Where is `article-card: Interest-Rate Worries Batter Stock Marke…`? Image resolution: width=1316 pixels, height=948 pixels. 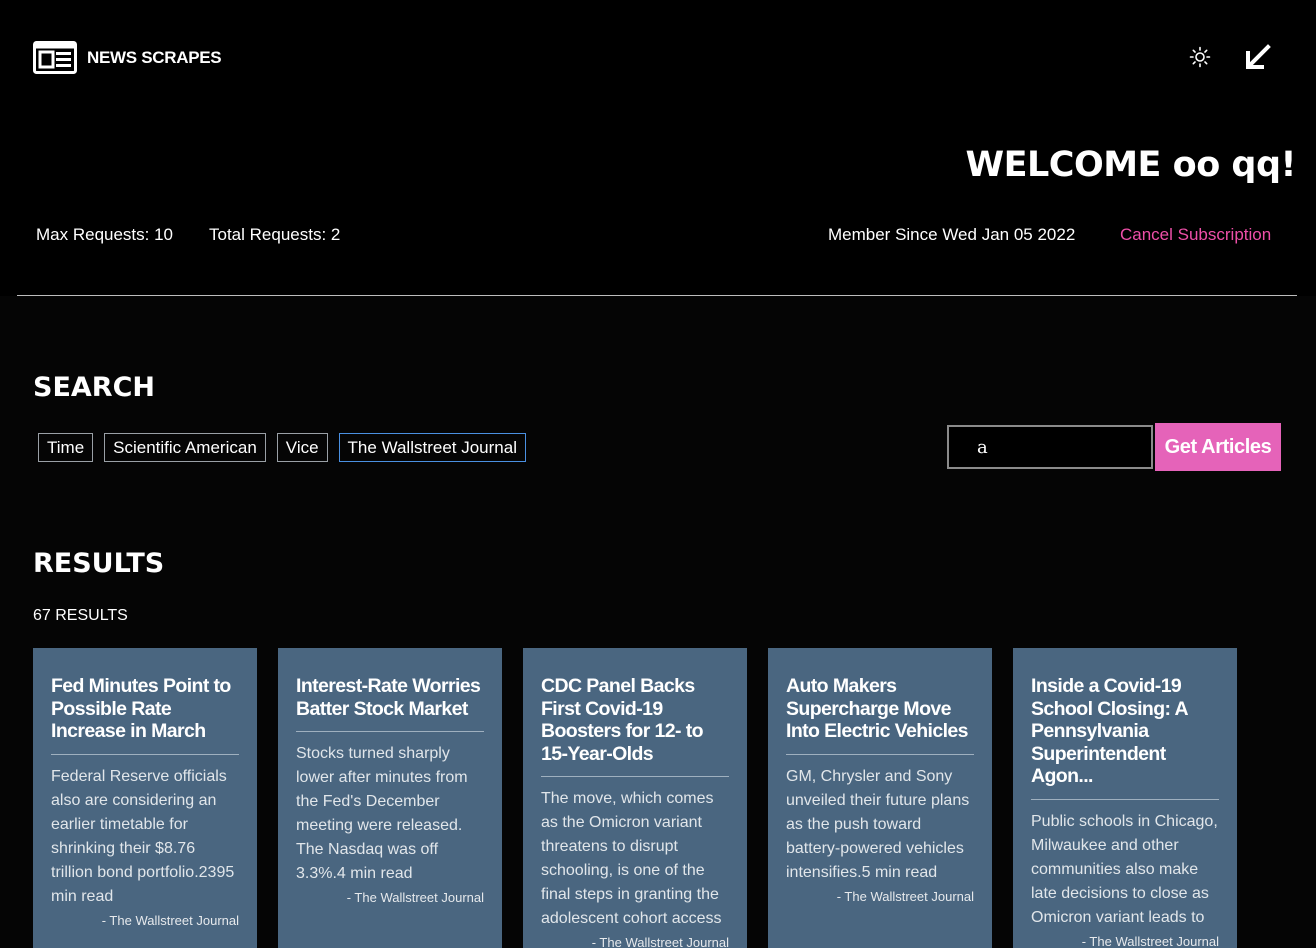 article-card: Interest-Rate Worries Batter Stock Marke… is located at coordinates (390, 798).